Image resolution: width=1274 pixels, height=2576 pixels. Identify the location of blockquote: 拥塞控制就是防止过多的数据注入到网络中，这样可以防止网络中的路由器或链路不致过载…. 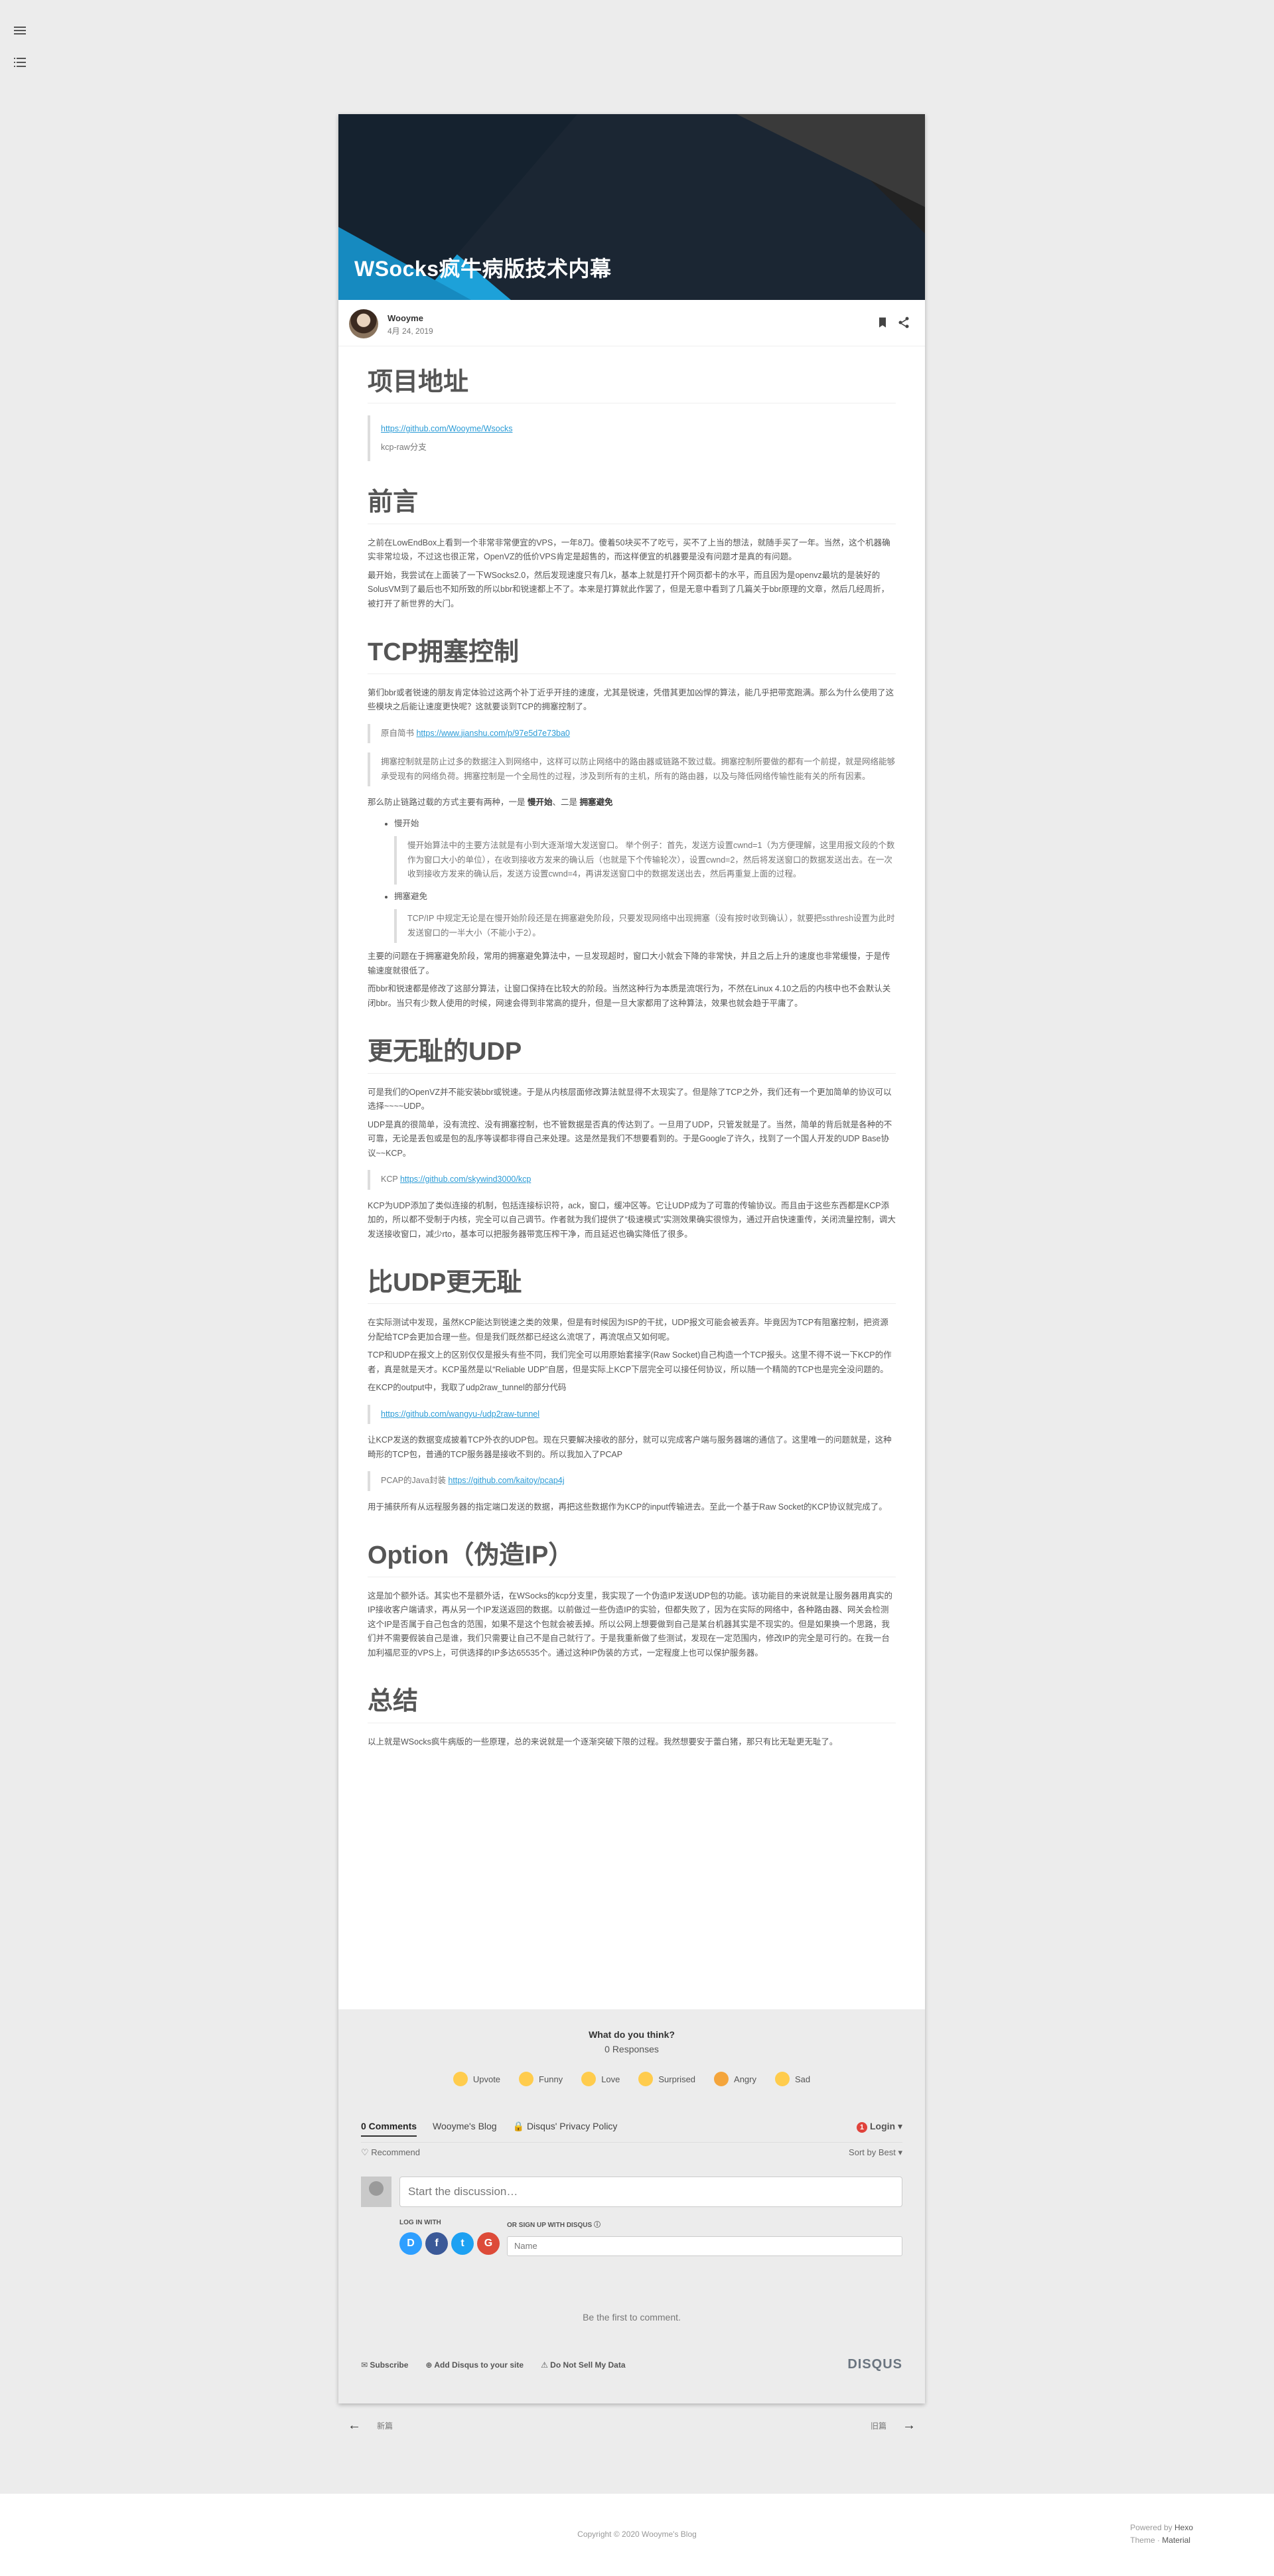
(632, 769).